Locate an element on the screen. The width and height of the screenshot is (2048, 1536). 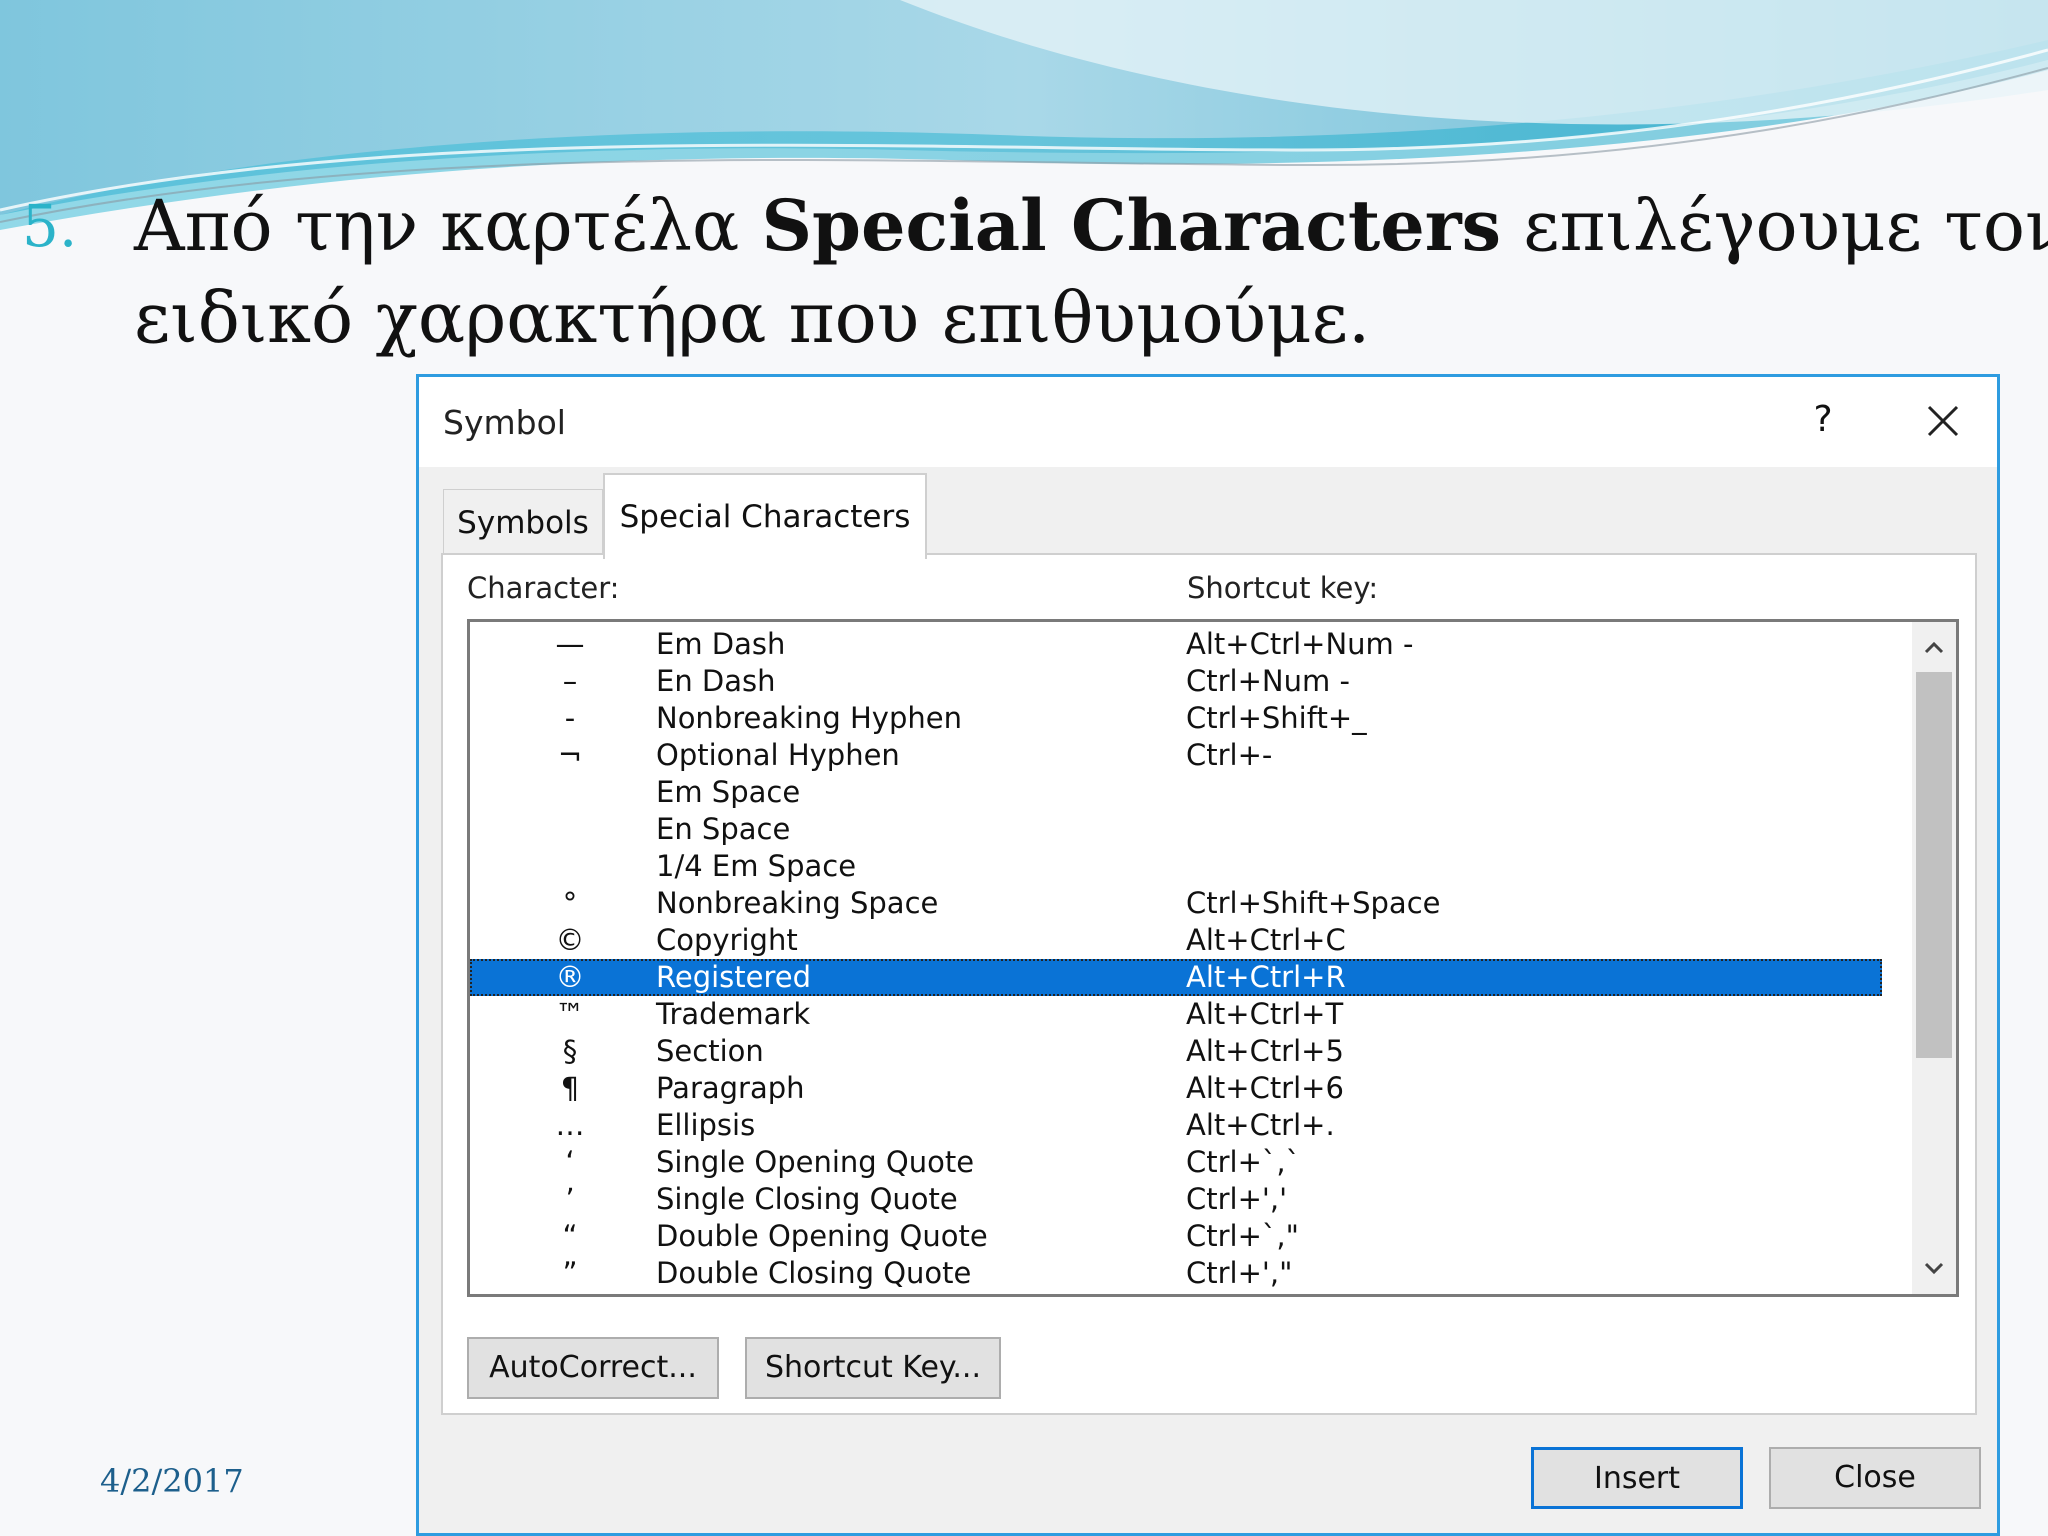
list-item: — Em Dash Alt+Ctrl+Num - is located at coordinates (1176, 644).